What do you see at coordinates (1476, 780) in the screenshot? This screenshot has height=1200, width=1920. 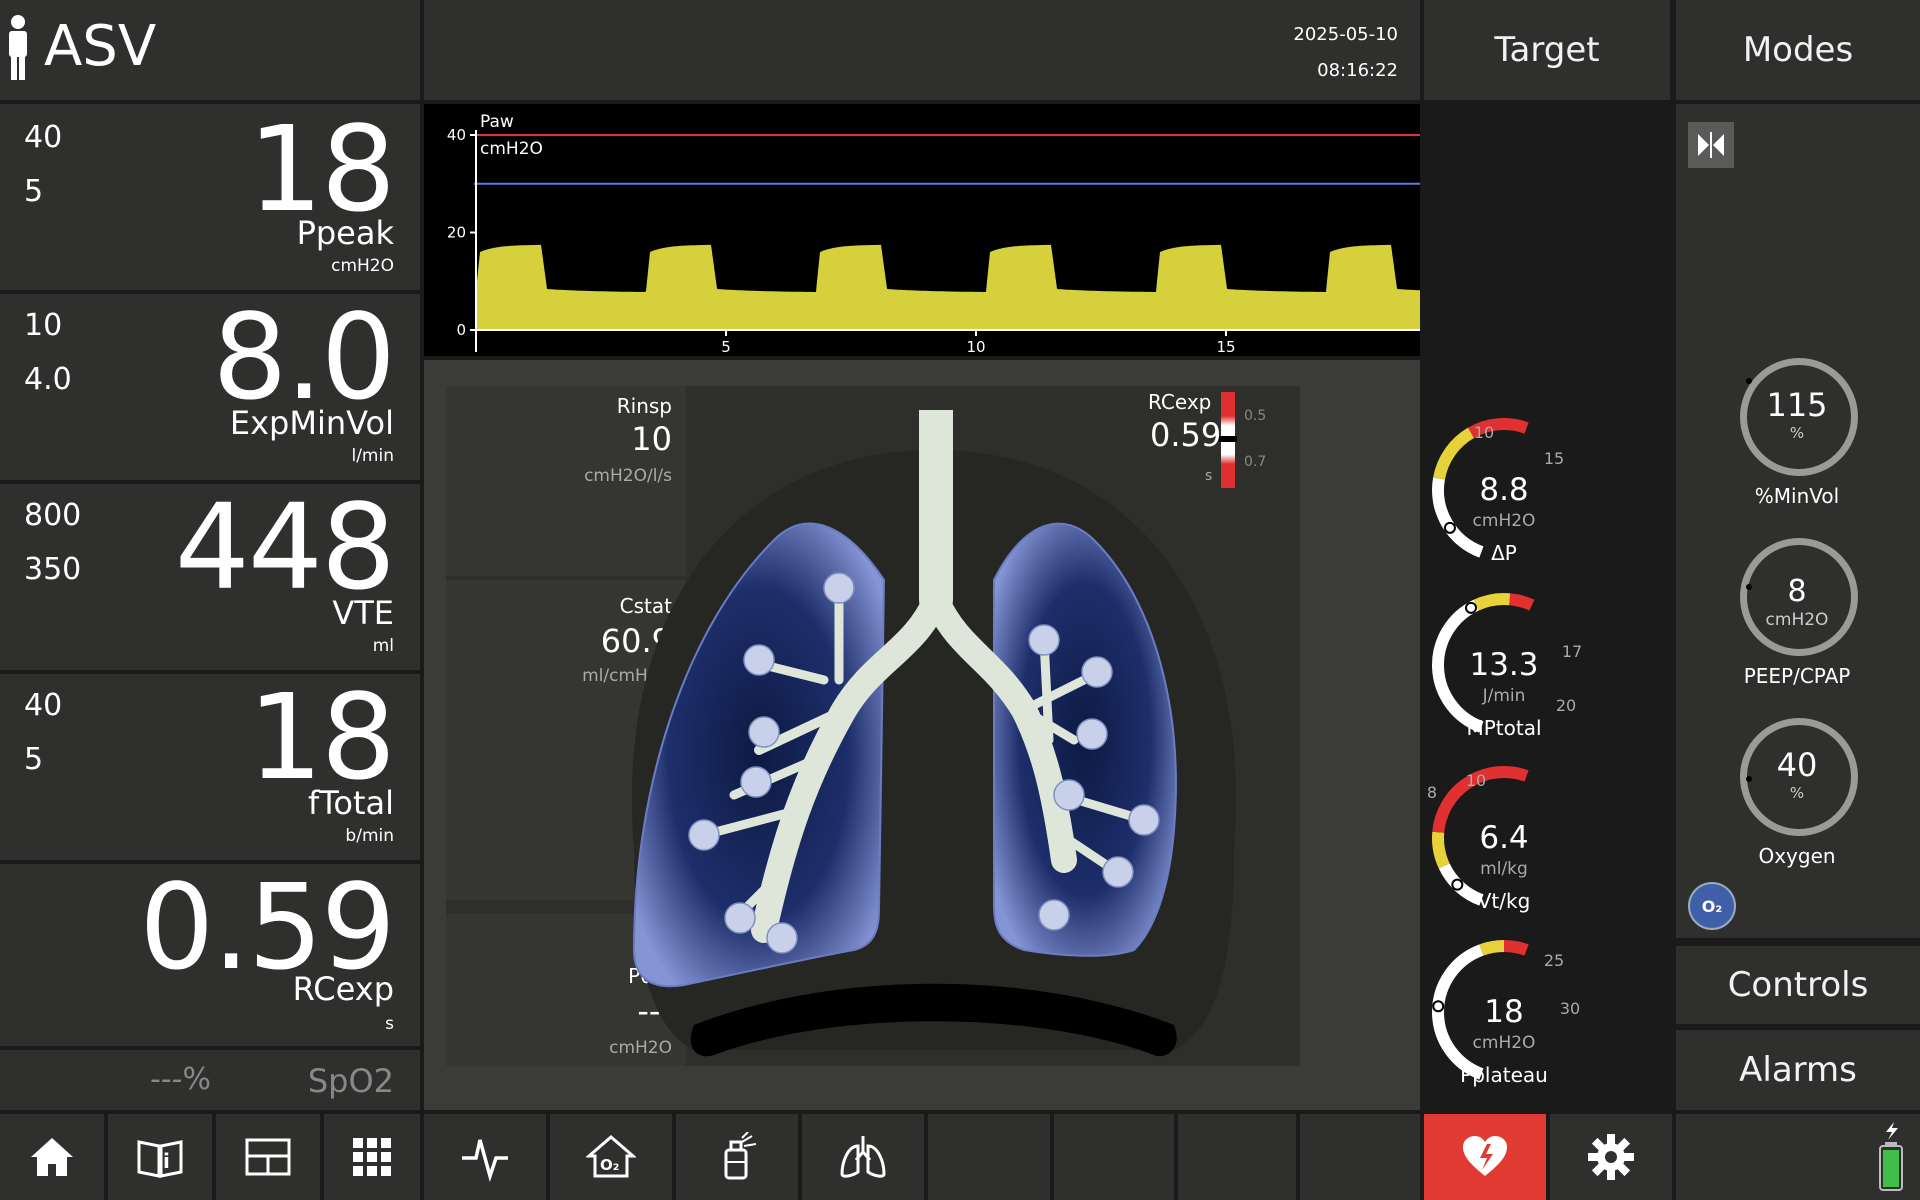 I see `gauge-limit-mark: 10` at bounding box center [1476, 780].